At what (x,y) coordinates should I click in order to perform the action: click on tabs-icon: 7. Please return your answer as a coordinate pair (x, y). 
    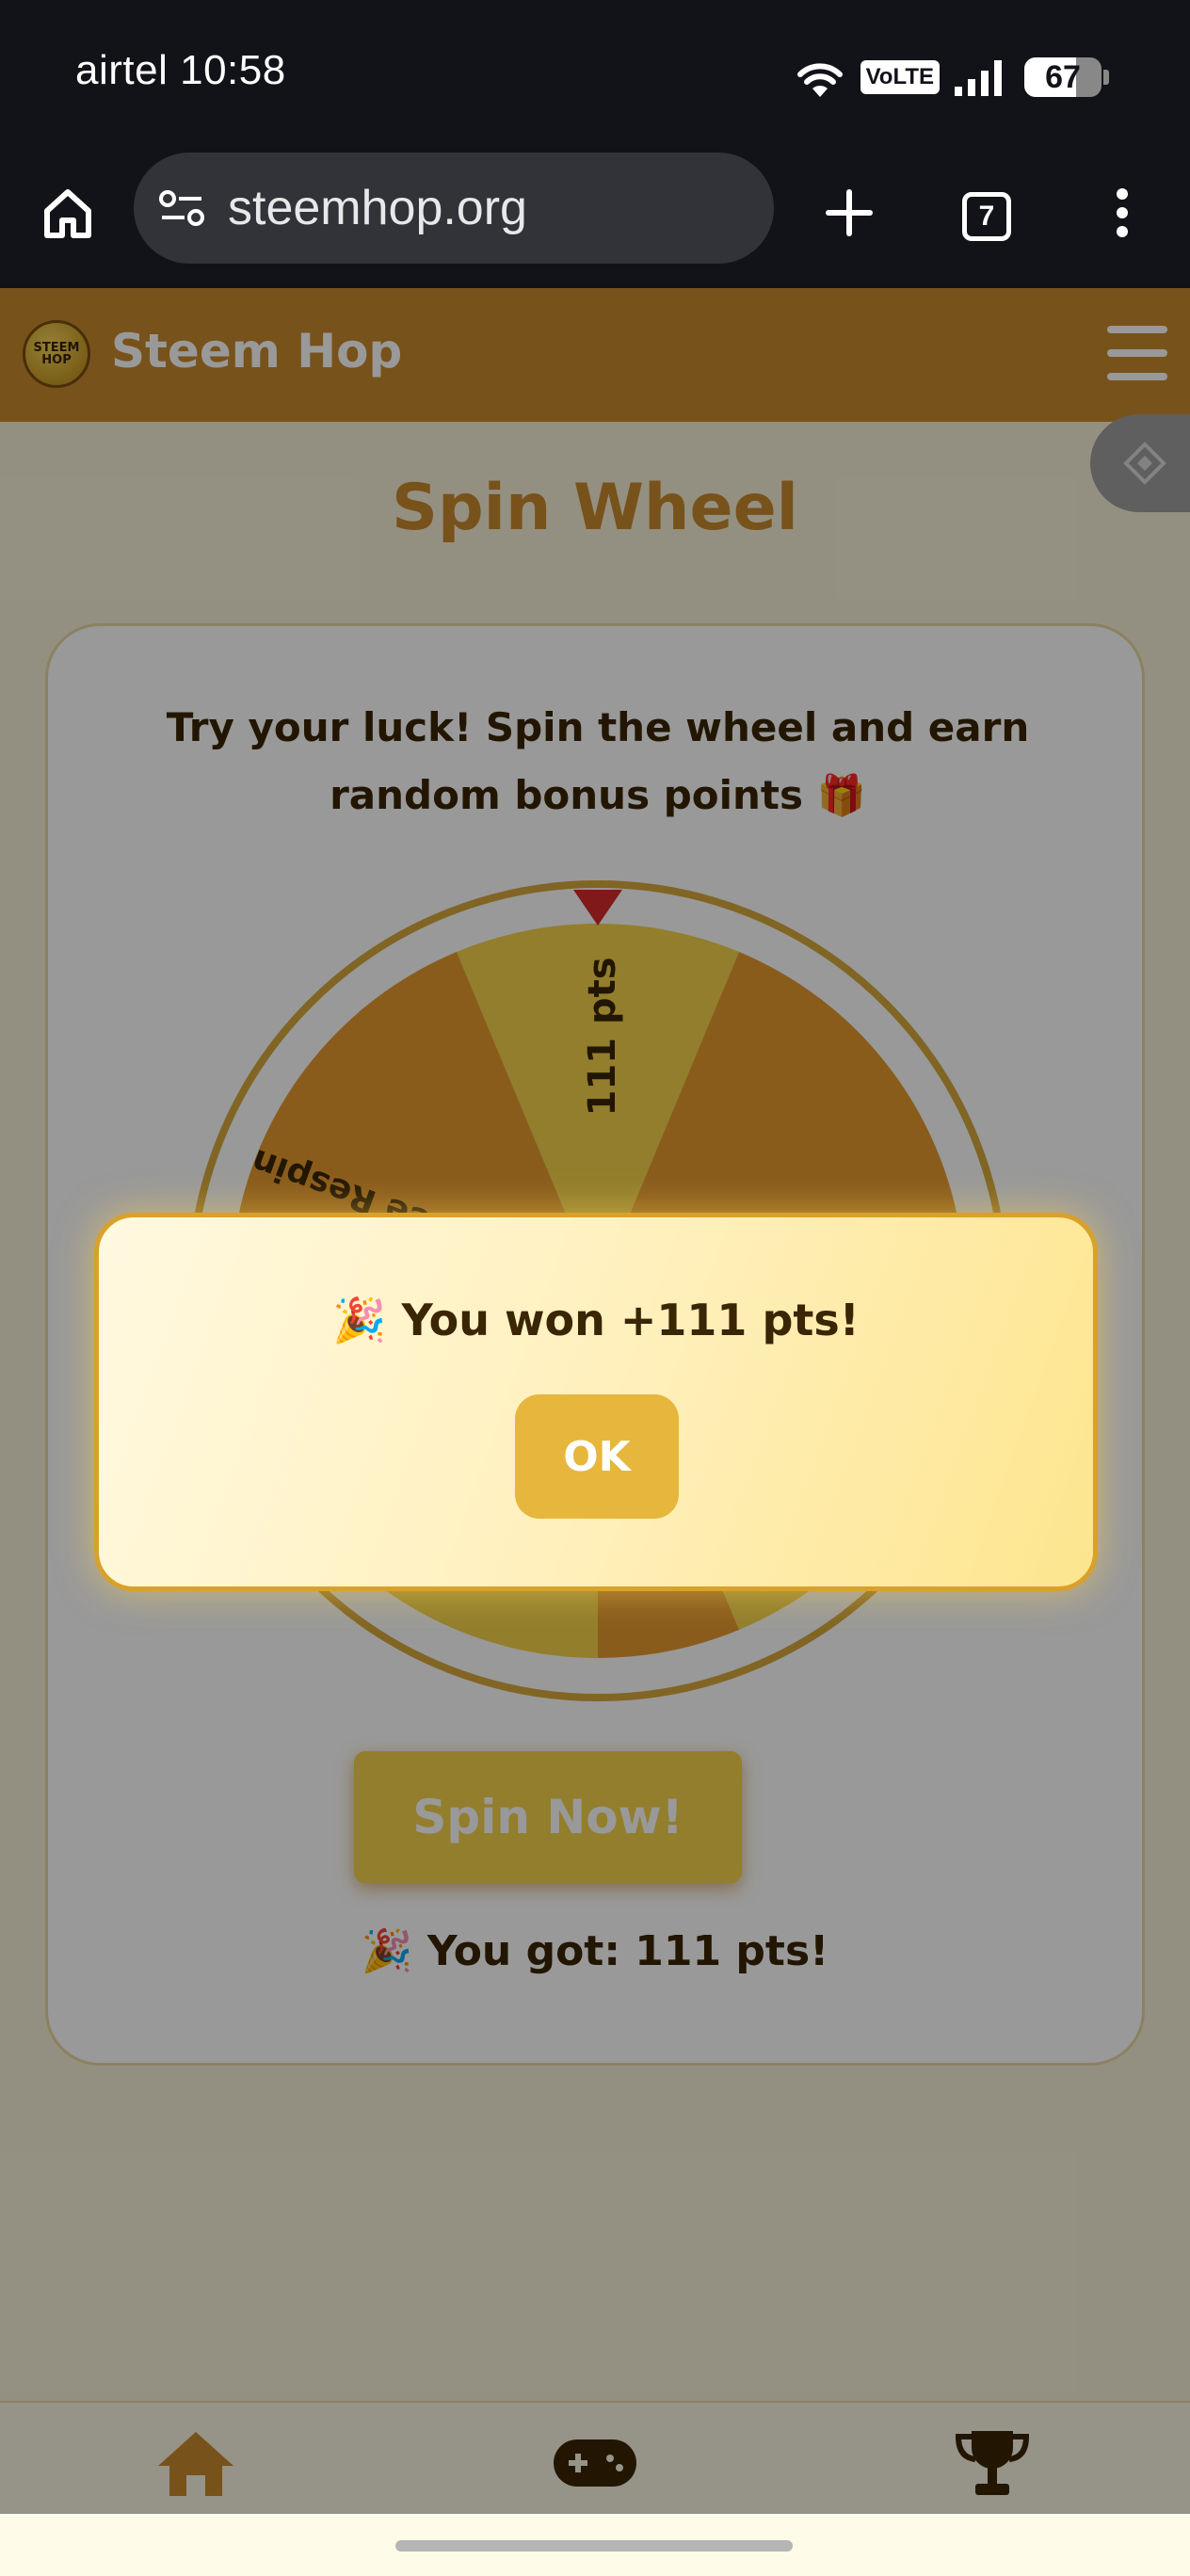
    Looking at the image, I should click on (987, 216).